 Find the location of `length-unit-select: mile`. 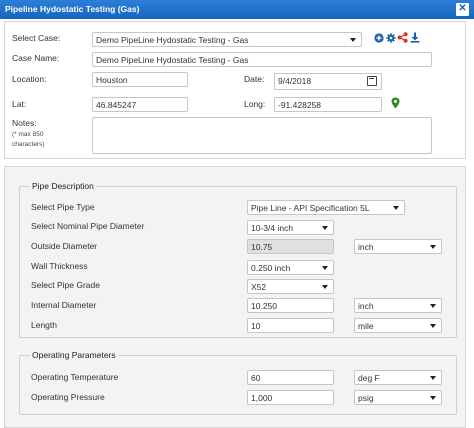

length-unit-select: mile is located at coordinates (398, 325).